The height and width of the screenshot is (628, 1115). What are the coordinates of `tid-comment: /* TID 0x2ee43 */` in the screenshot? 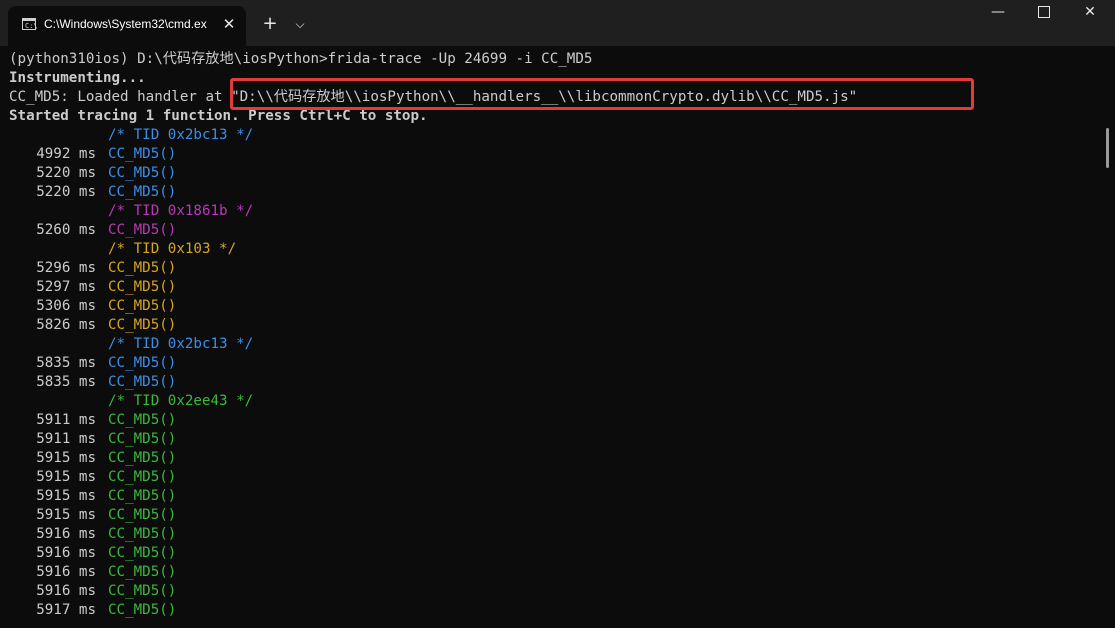 It's located at (181, 401).